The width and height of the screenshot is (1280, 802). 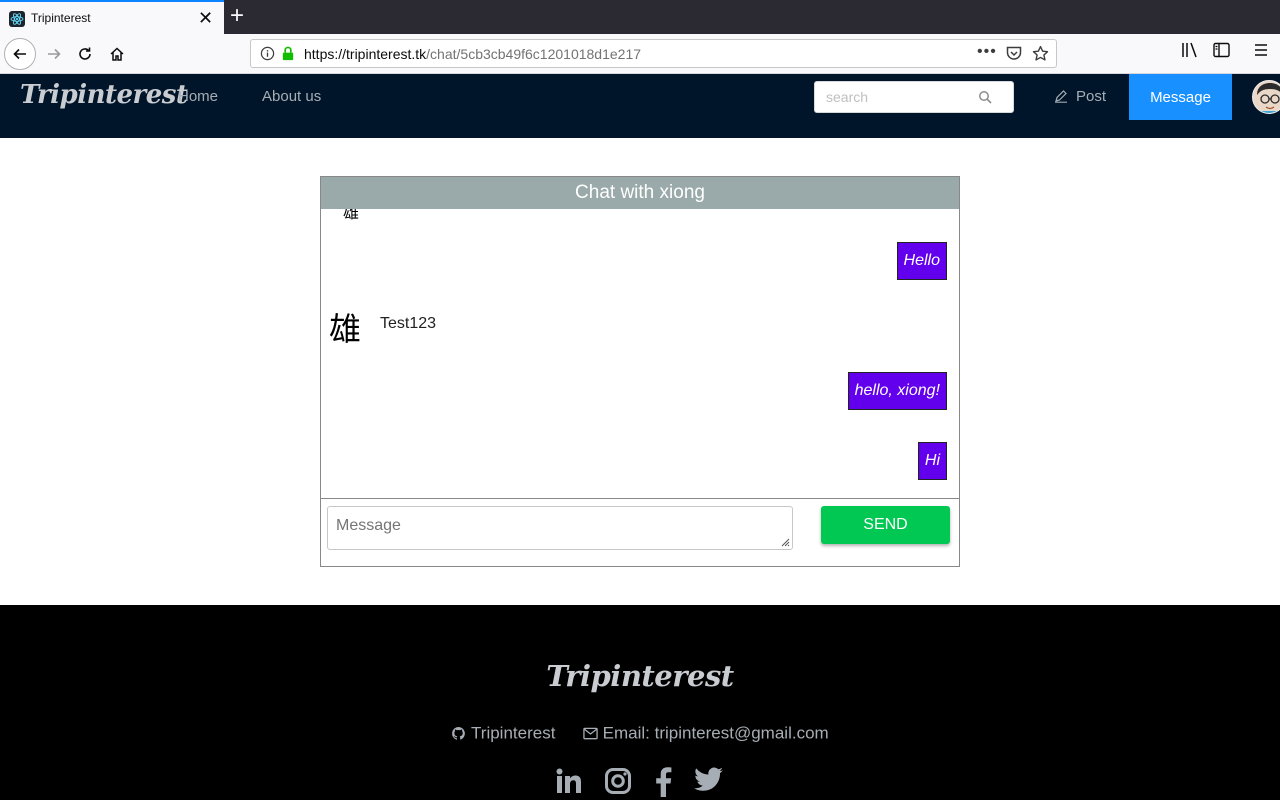 I want to click on linkedin-icon, so click(x=569, y=783).